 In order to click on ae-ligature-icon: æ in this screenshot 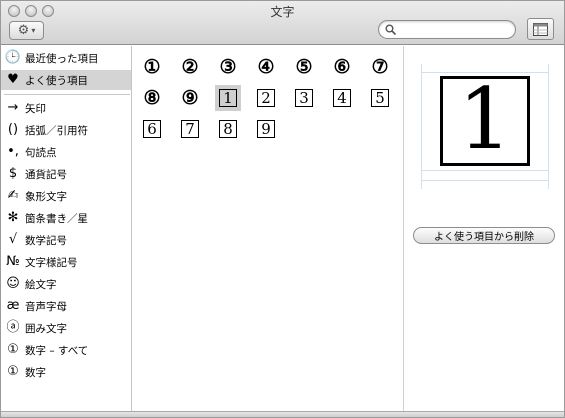, I will do `click(13, 305)`.